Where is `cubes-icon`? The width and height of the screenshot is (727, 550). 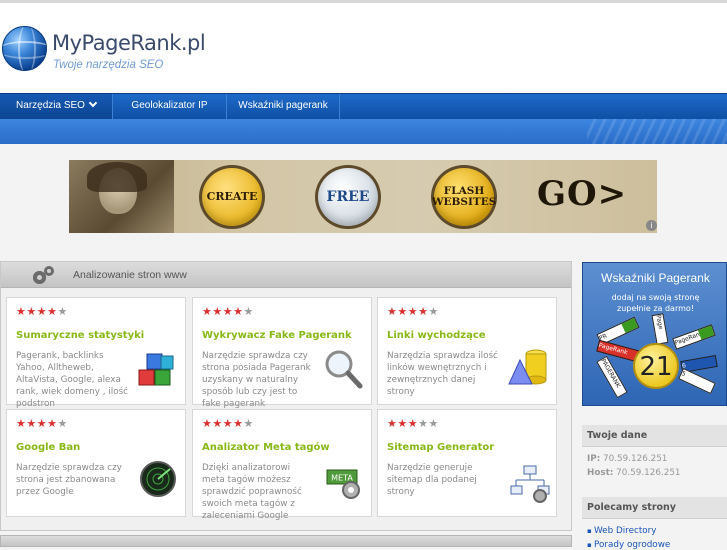 cubes-icon is located at coordinates (156, 369).